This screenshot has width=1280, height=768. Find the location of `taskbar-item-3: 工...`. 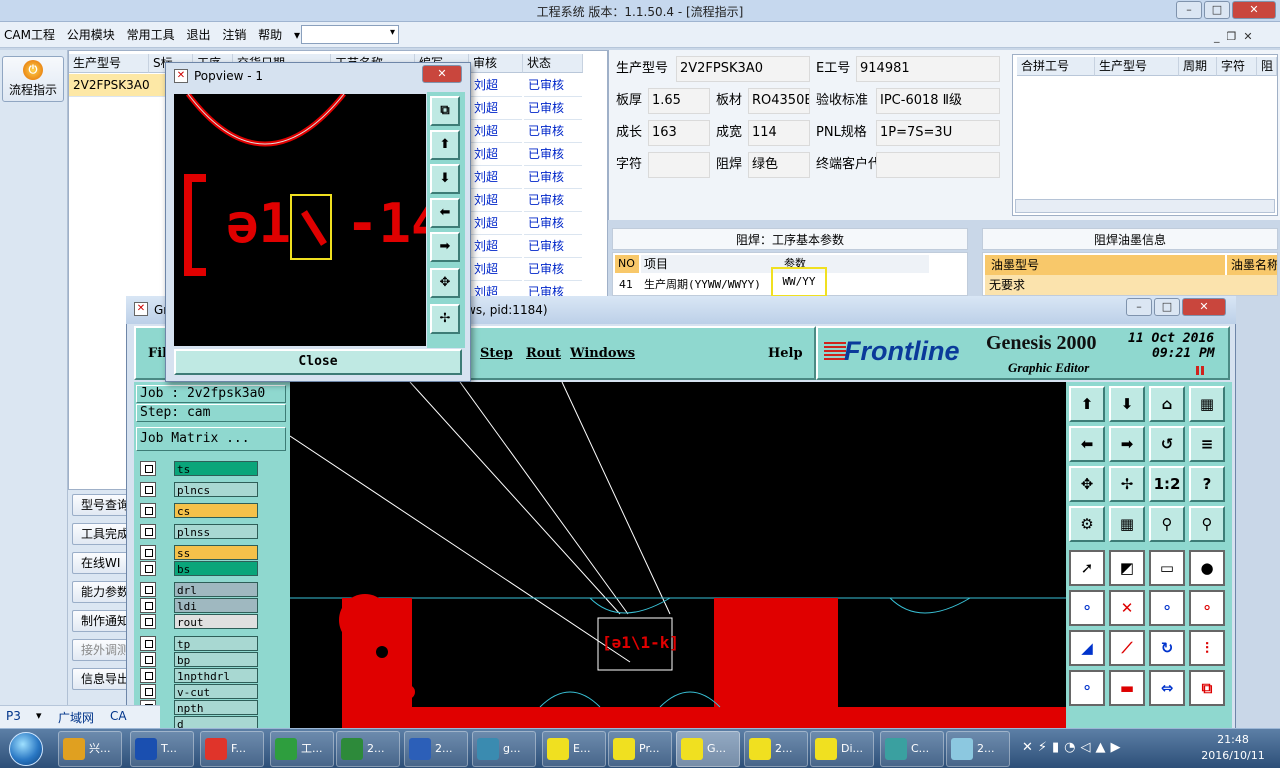

taskbar-item-3: 工... is located at coordinates (302, 749).